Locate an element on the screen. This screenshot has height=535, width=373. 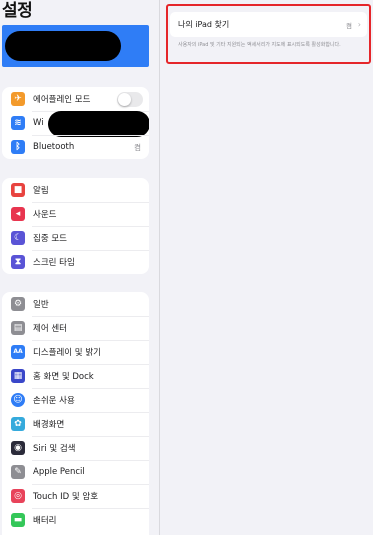
sidebar-item-apple-pencil: ✎ Apple Pencil is located at coordinates (75, 472).